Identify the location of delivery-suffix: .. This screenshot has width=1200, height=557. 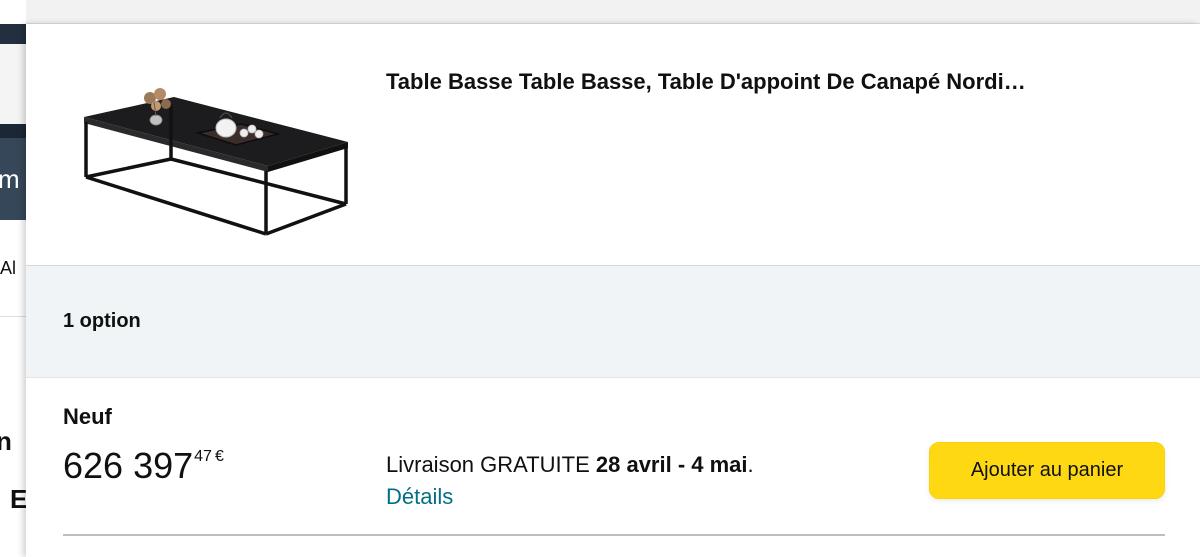
(750, 464).